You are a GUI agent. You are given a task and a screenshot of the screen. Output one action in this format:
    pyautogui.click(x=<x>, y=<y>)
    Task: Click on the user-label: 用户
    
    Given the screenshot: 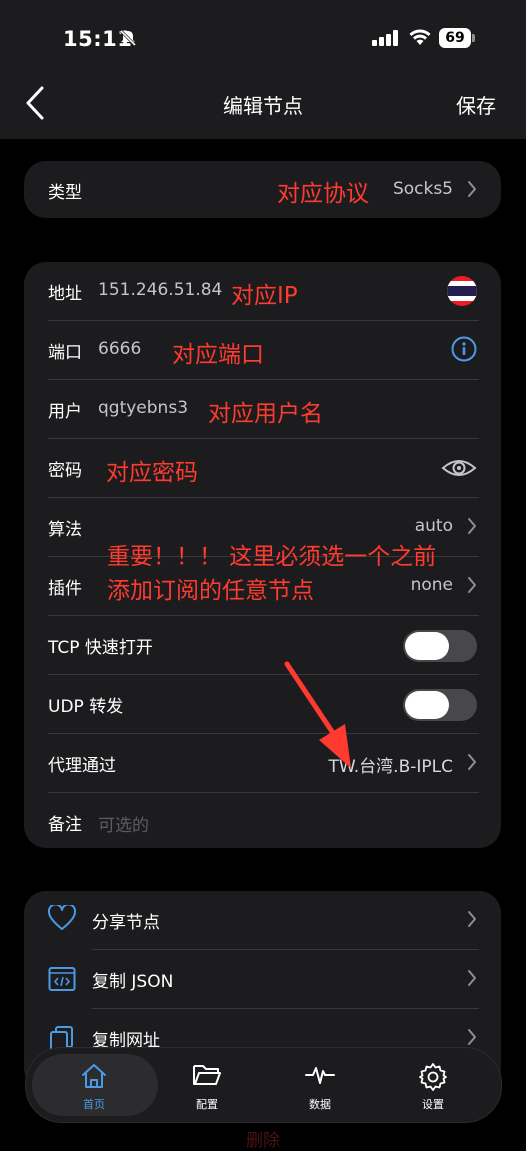 What is the action you would take?
    pyautogui.click(x=65, y=412)
    